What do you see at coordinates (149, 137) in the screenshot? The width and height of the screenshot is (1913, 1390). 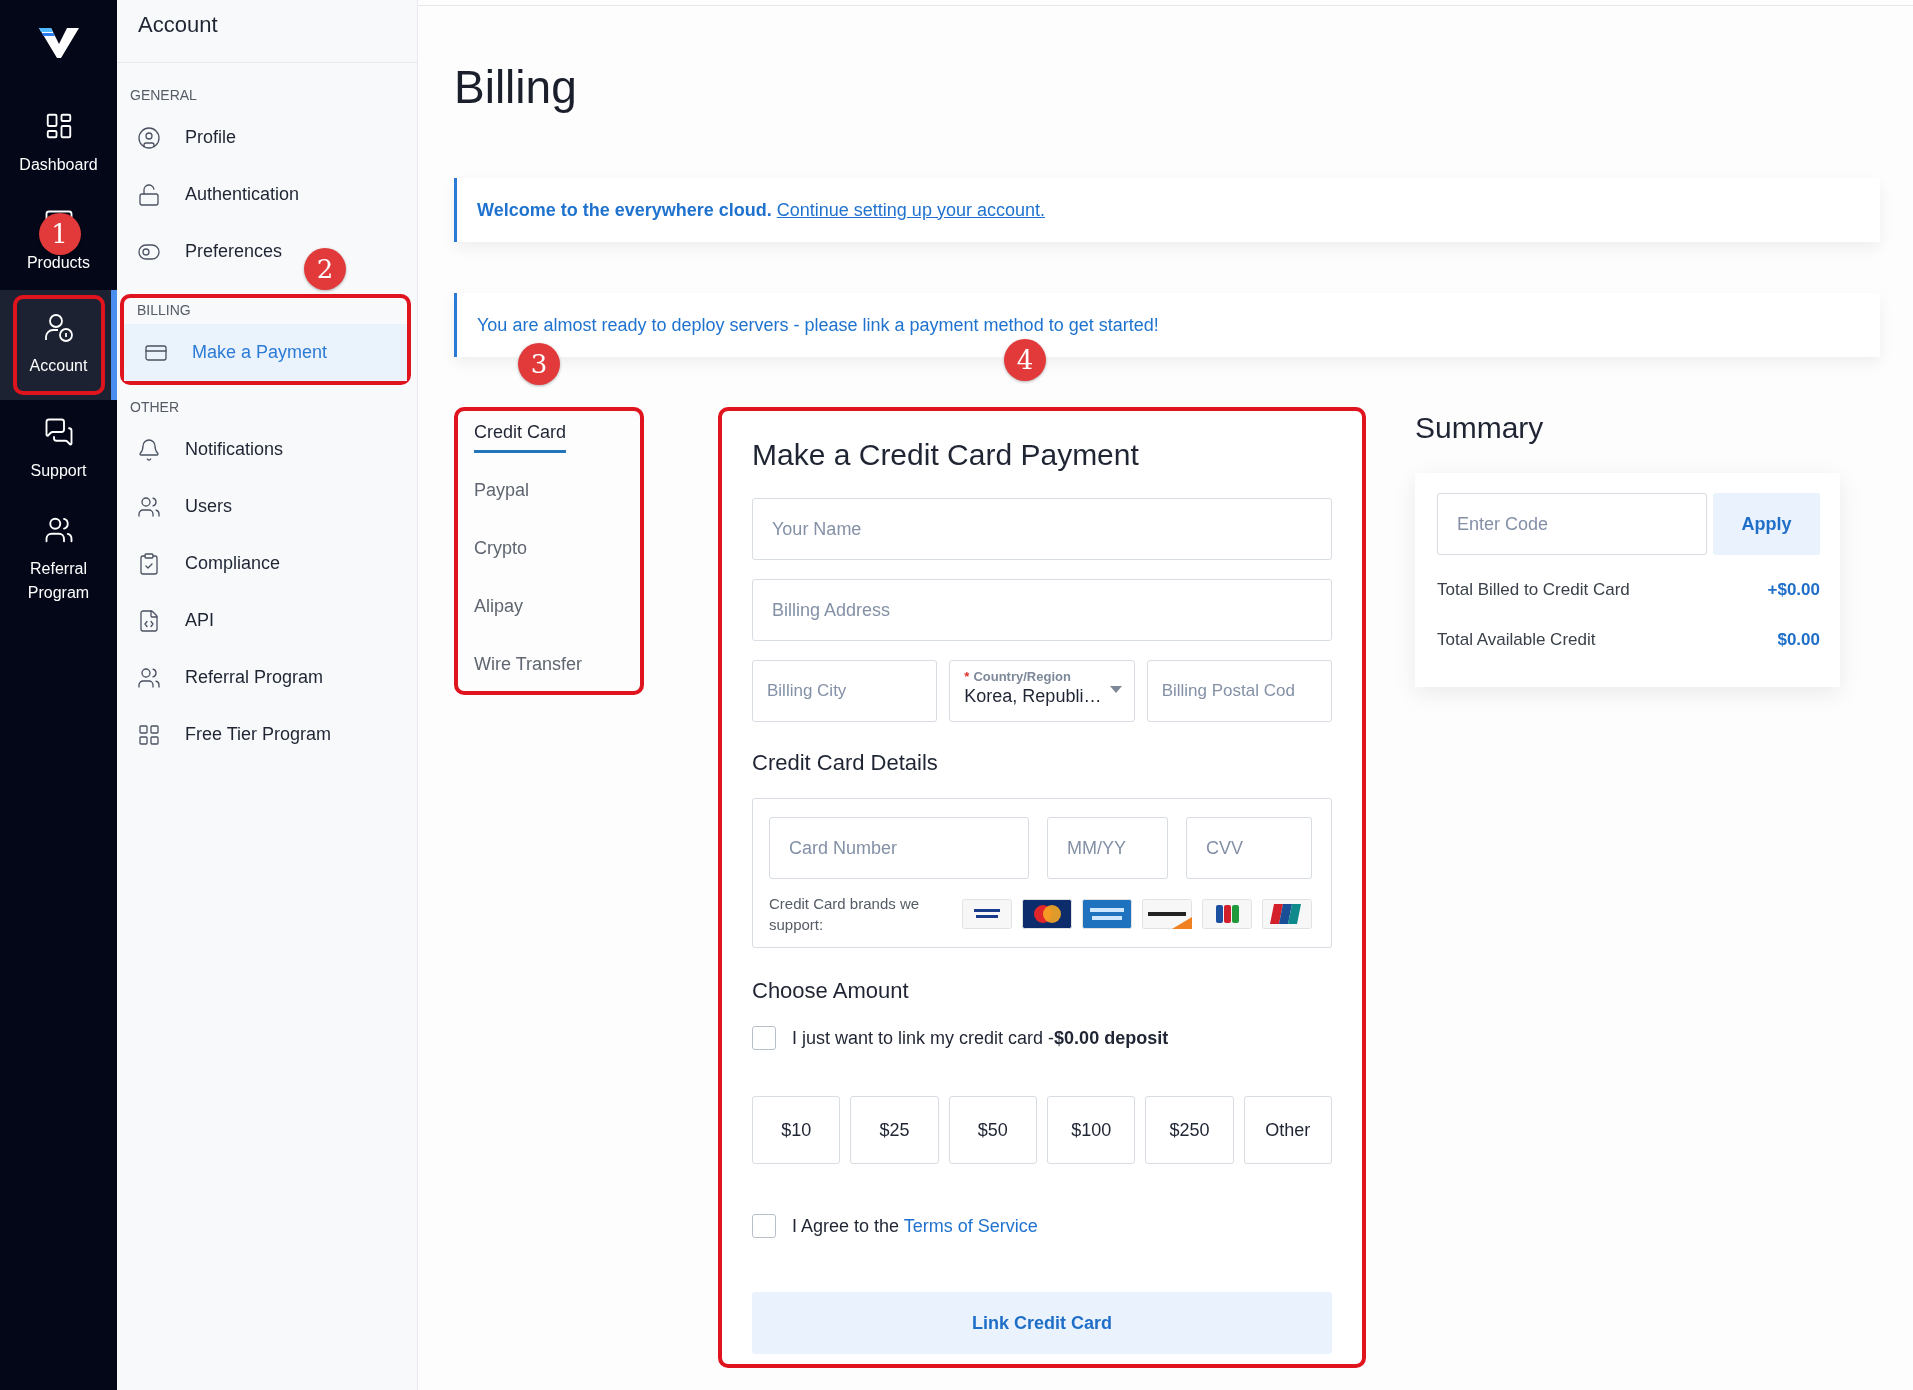 I see `user-icon` at bounding box center [149, 137].